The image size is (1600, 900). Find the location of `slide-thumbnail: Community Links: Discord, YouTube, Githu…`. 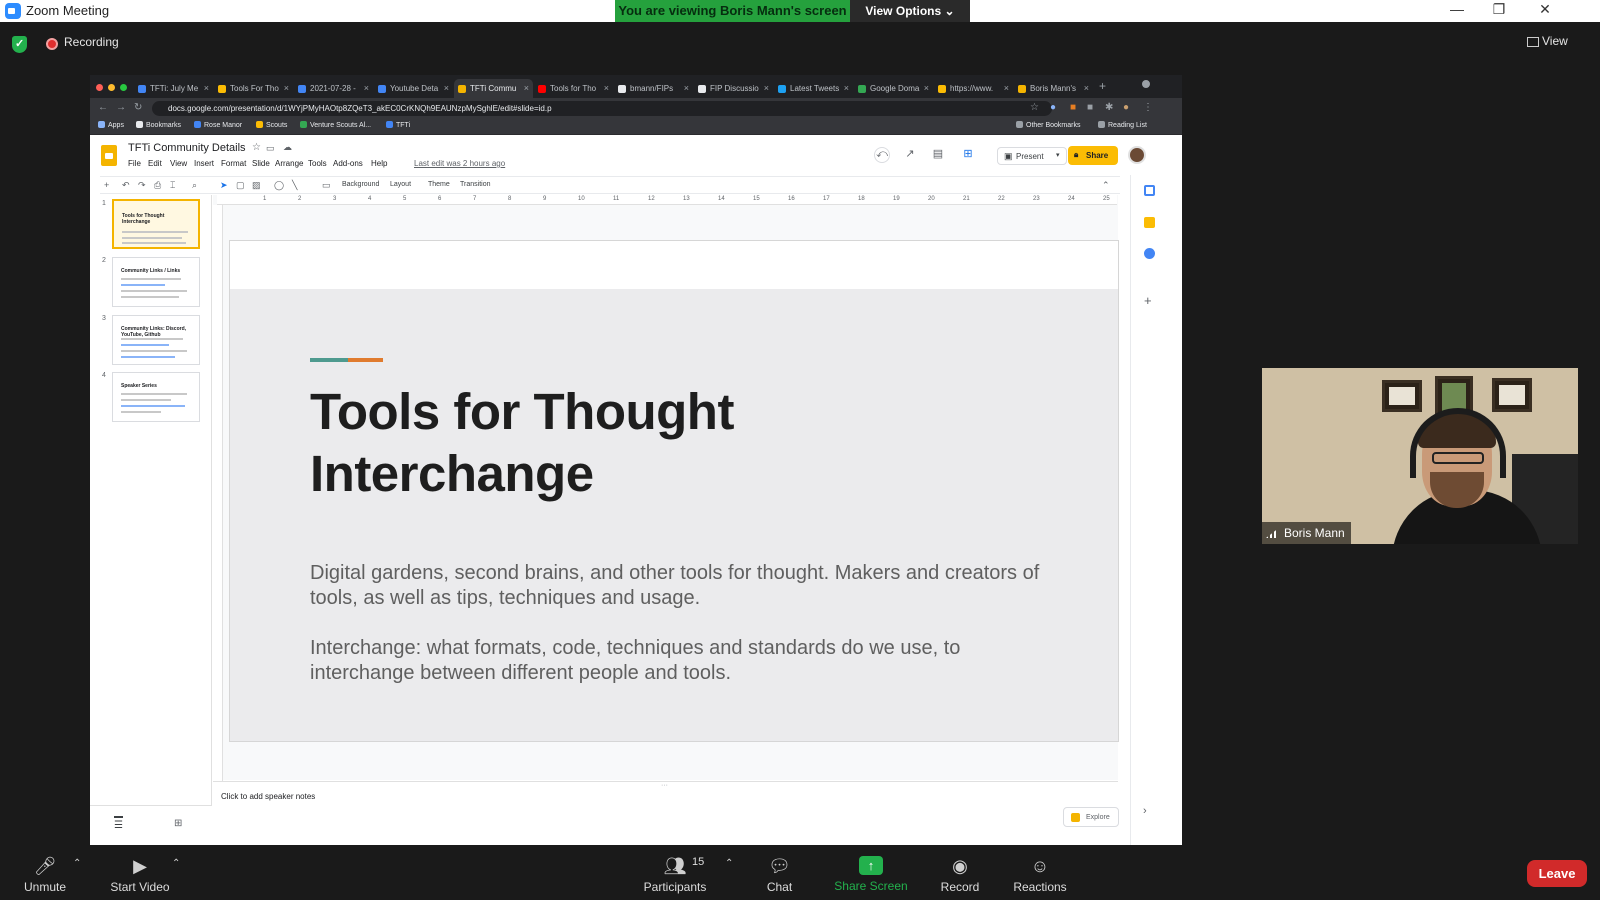

slide-thumbnail: Community Links: Discord, YouTube, Githu… is located at coordinates (156, 340).